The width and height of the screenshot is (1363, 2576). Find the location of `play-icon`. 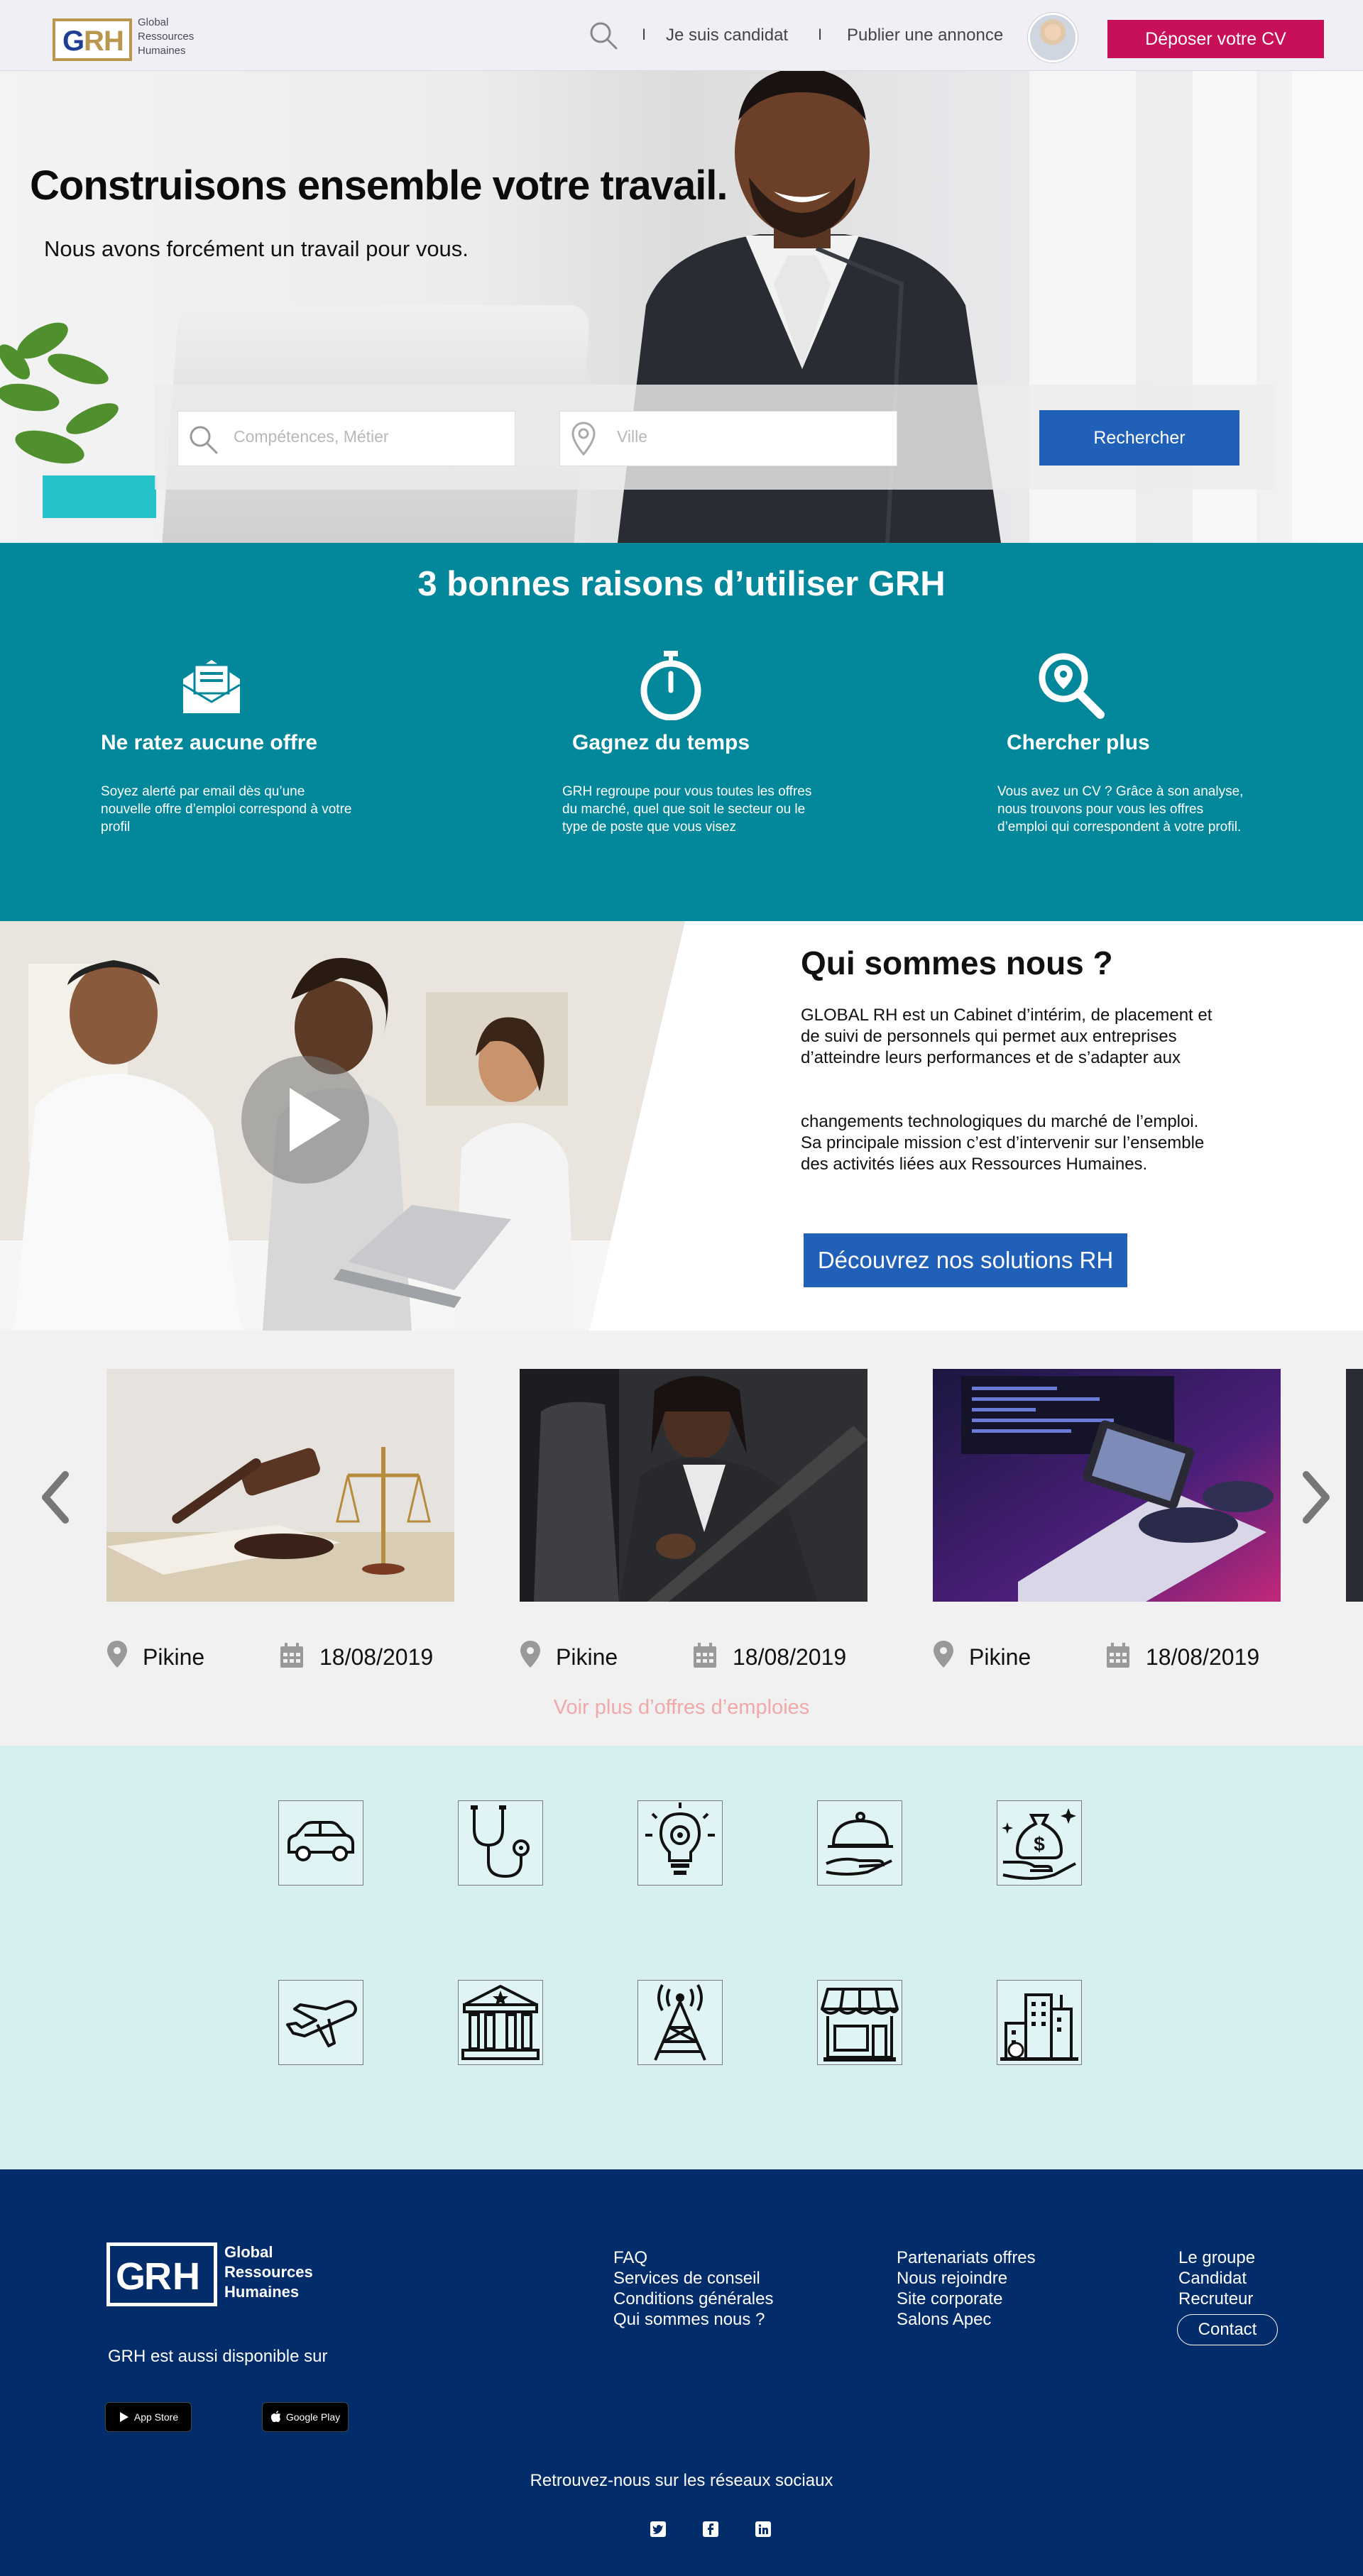

play-icon is located at coordinates (315, 1120).